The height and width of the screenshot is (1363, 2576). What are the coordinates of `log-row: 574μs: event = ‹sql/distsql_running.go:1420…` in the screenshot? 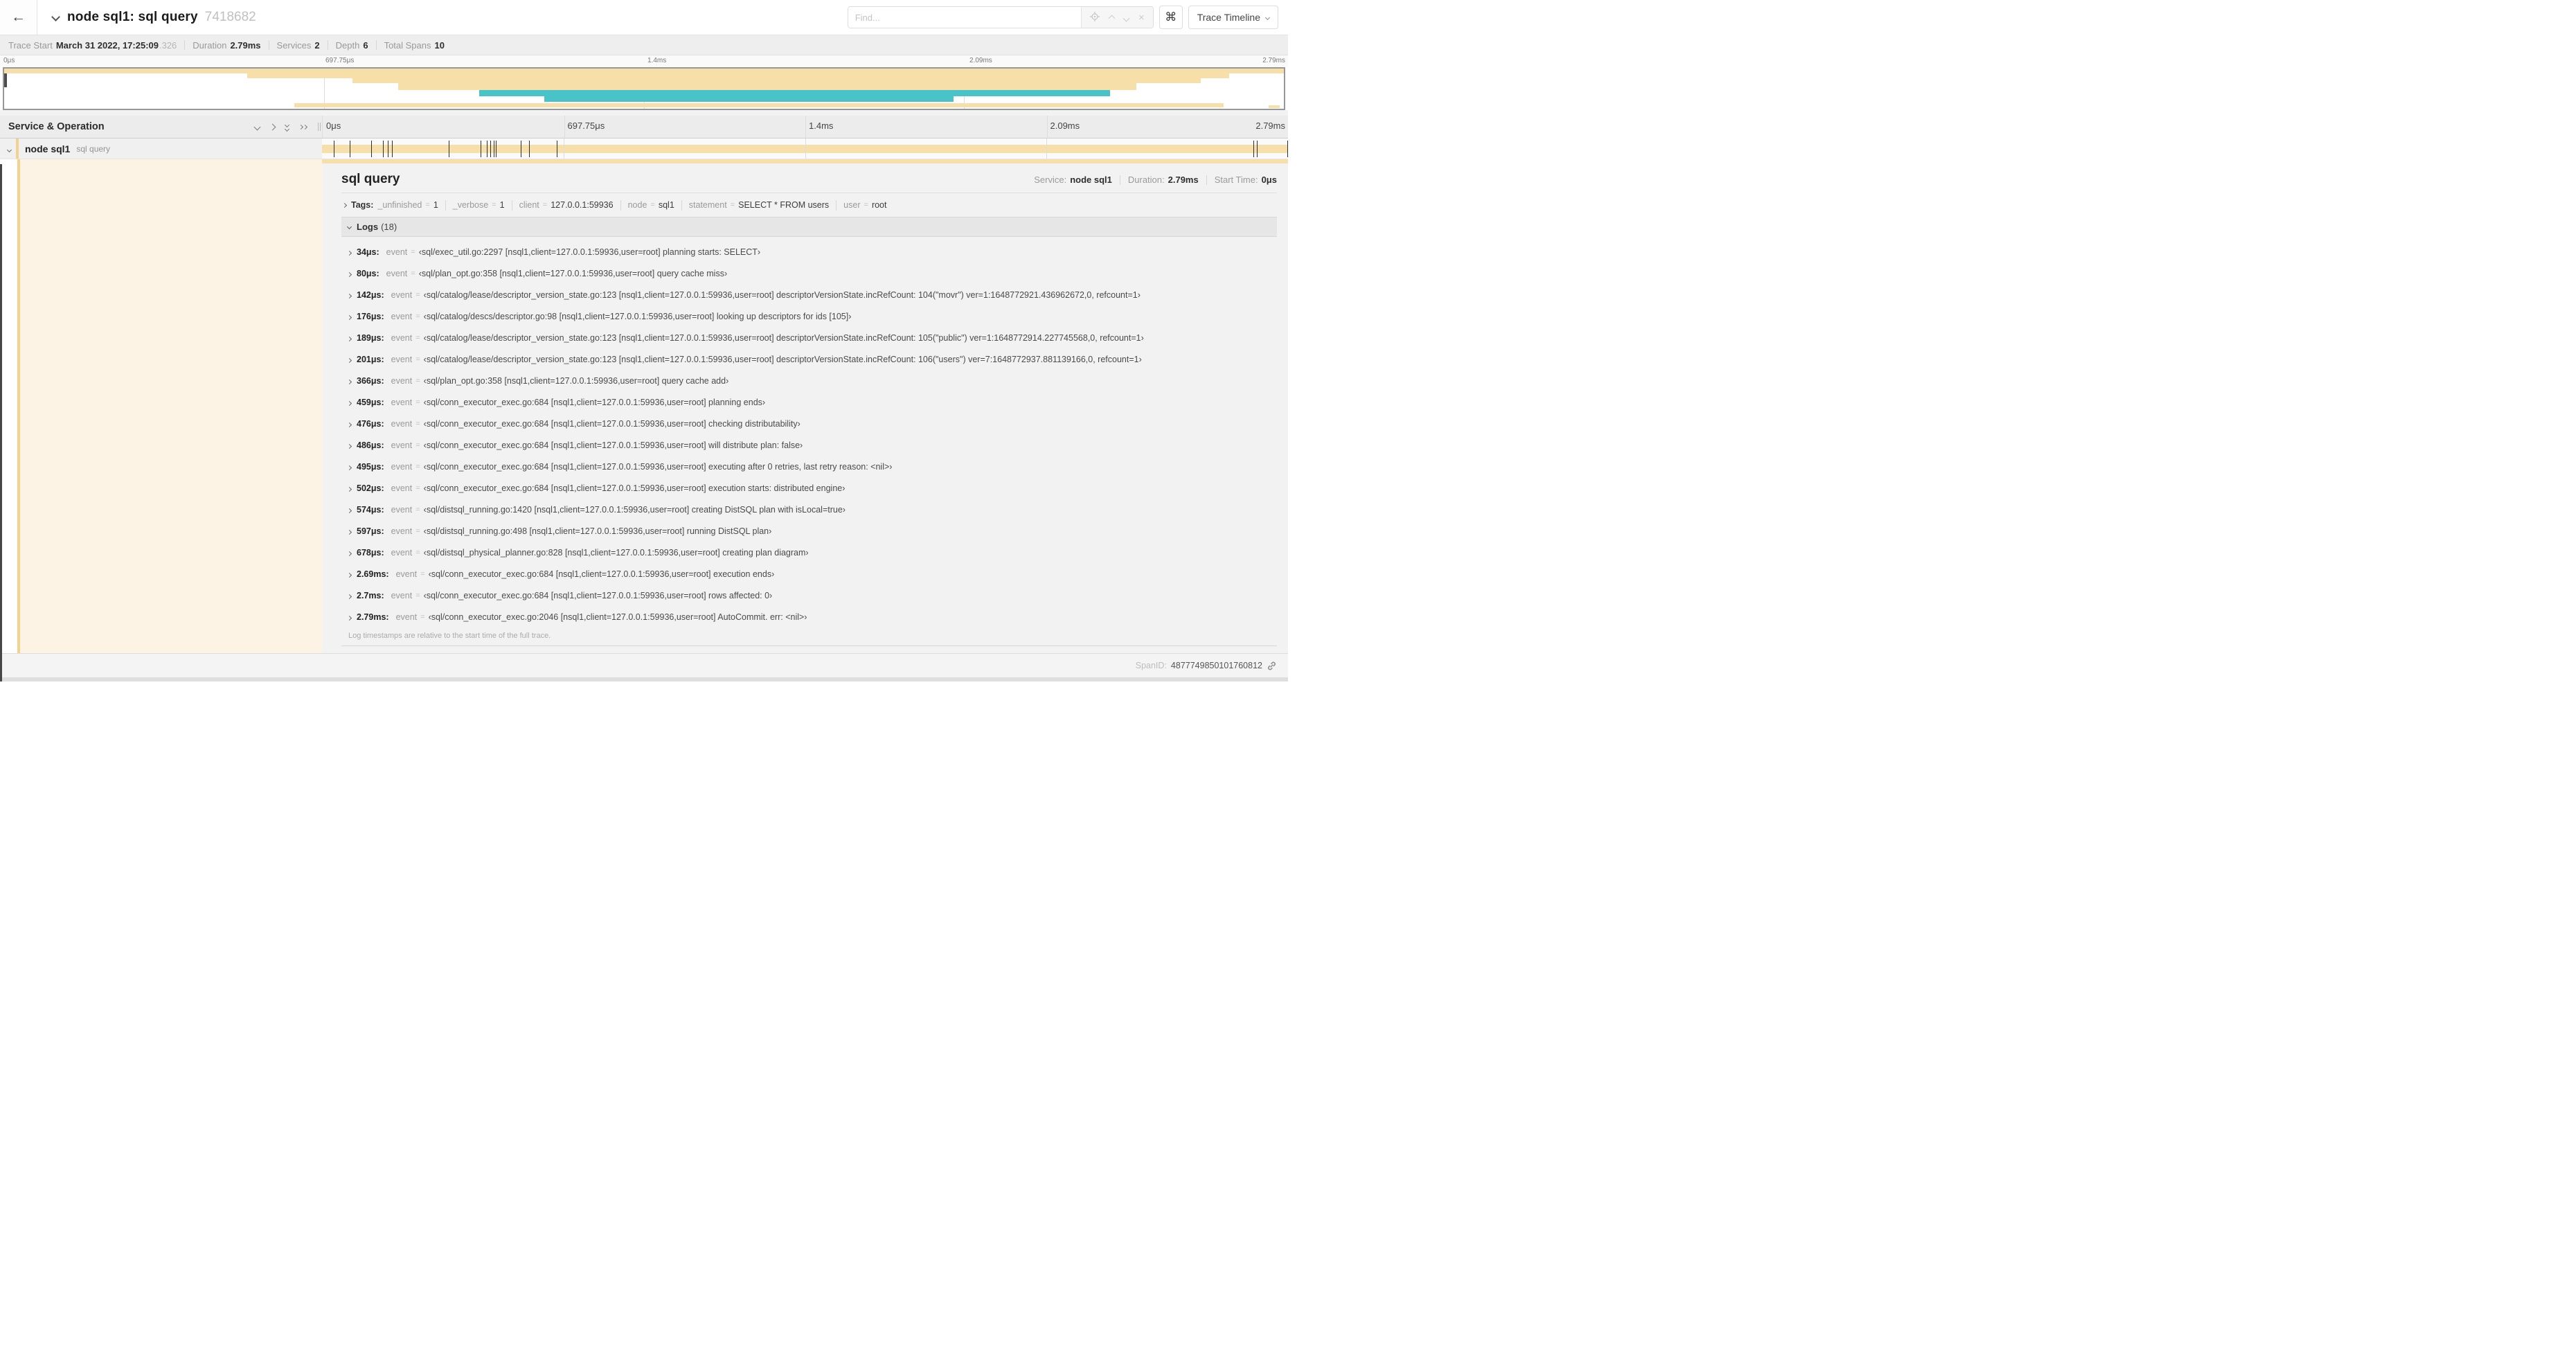 It's located at (809, 509).